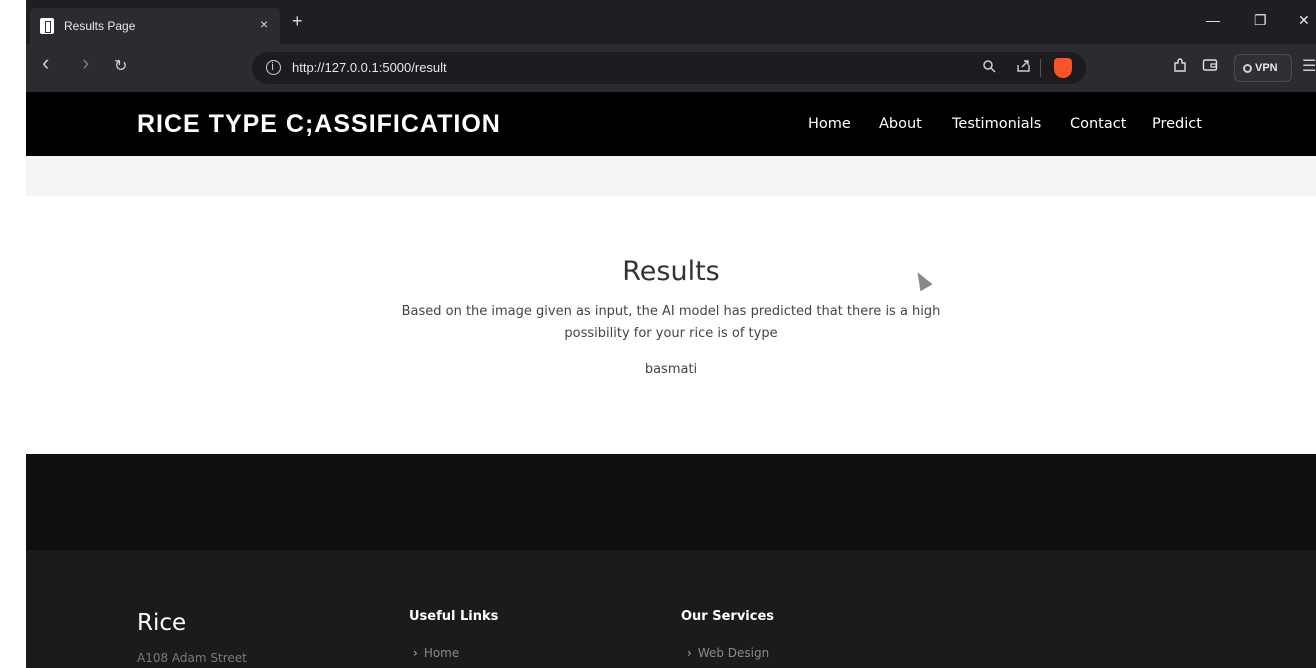 Image resolution: width=1316 pixels, height=668 pixels. What do you see at coordinates (1304, 20) in the screenshot?
I see `close-window-icon: ✕` at bounding box center [1304, 20].